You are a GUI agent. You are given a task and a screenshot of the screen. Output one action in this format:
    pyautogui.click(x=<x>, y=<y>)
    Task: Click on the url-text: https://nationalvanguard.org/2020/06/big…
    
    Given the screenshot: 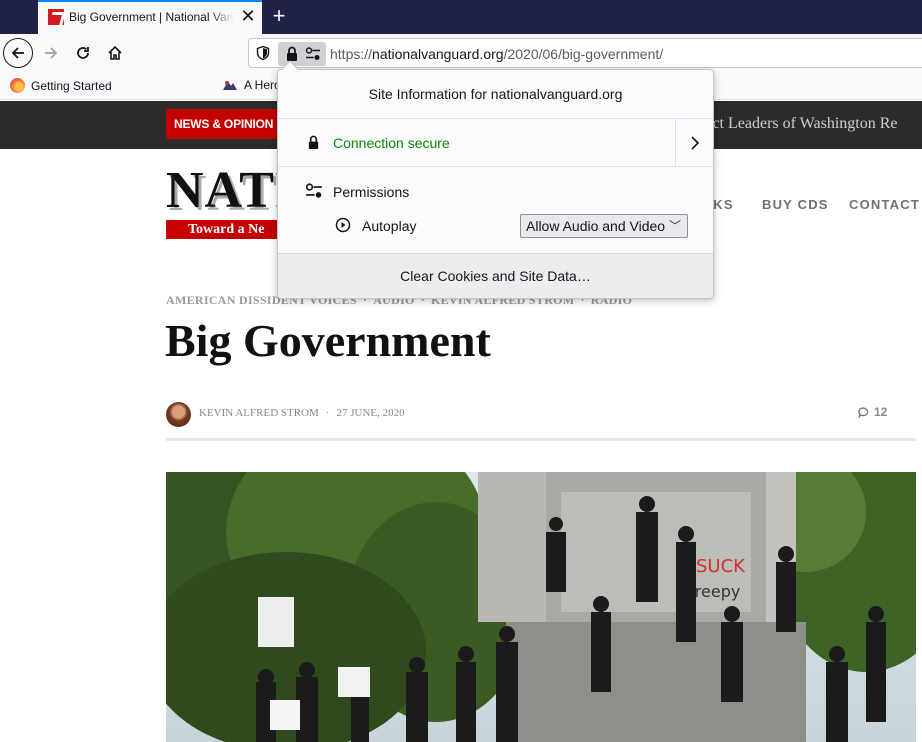 What is the action you would take?
    pyautogui.click(x=496, y=54)
    